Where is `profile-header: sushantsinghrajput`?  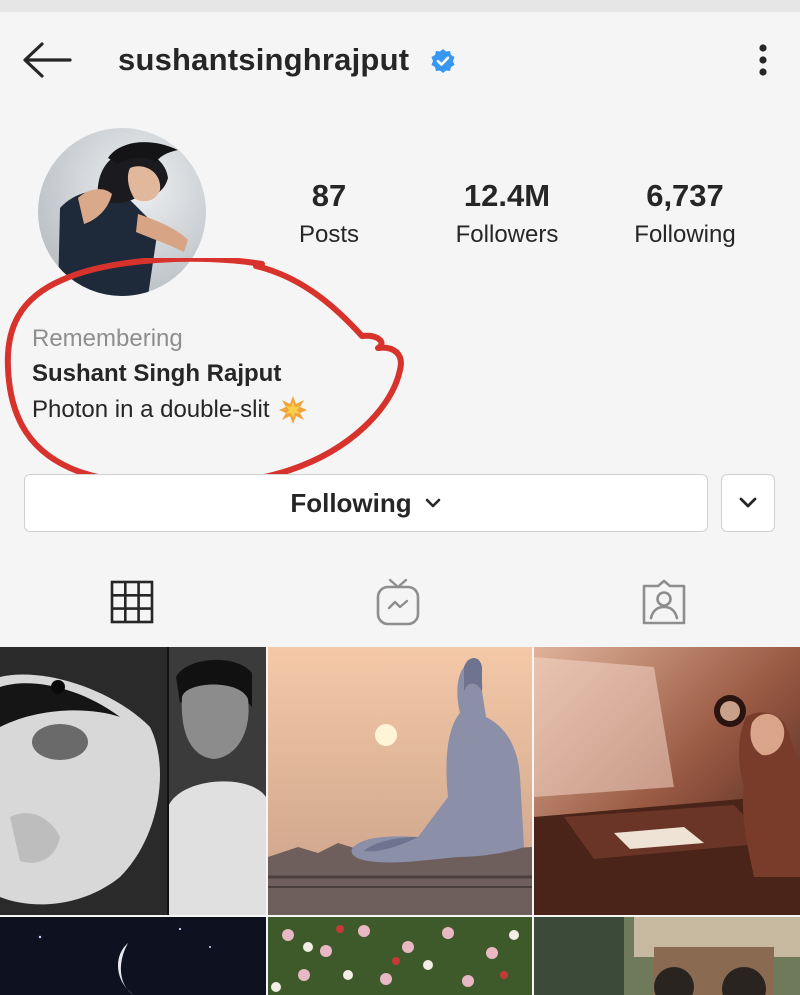
profile-header: sushantsinghrajput is located at coordinates (400, 60).